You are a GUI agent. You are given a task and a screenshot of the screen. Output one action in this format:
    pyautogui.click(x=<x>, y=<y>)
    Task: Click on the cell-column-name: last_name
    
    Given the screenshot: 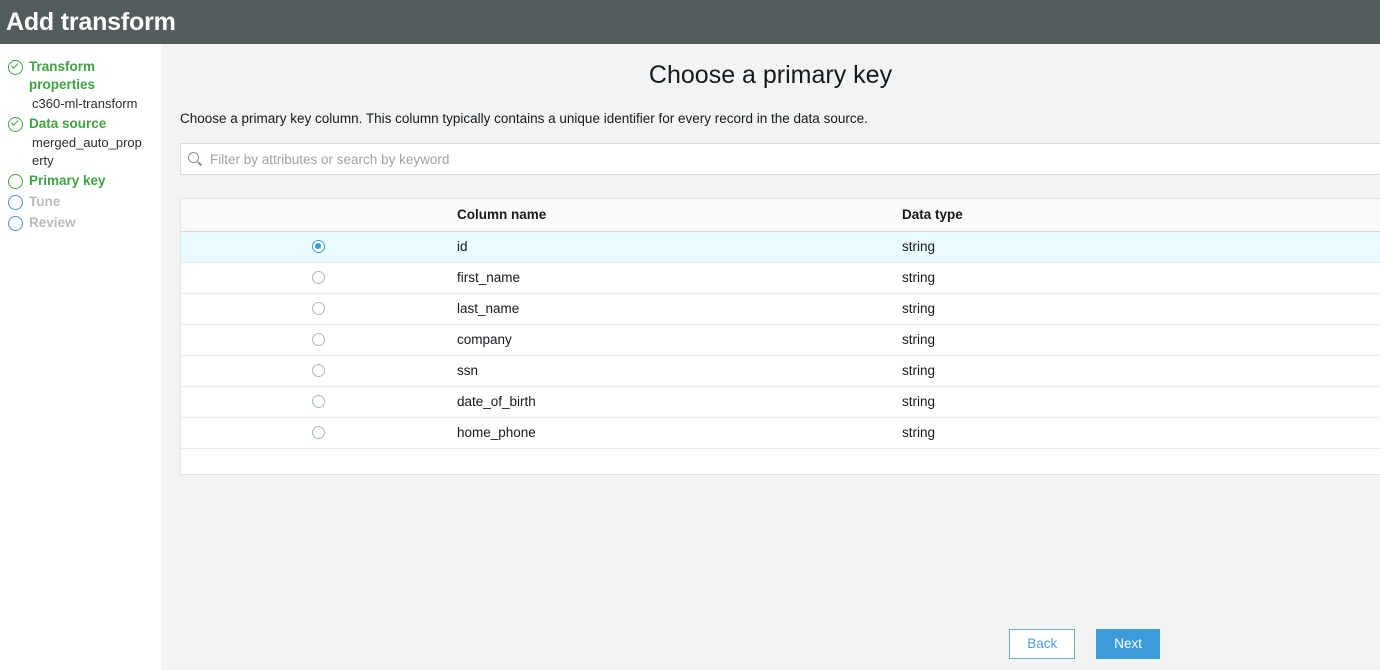 What is the action you would take?
    pyautogui.click(x=679, y=309)
    